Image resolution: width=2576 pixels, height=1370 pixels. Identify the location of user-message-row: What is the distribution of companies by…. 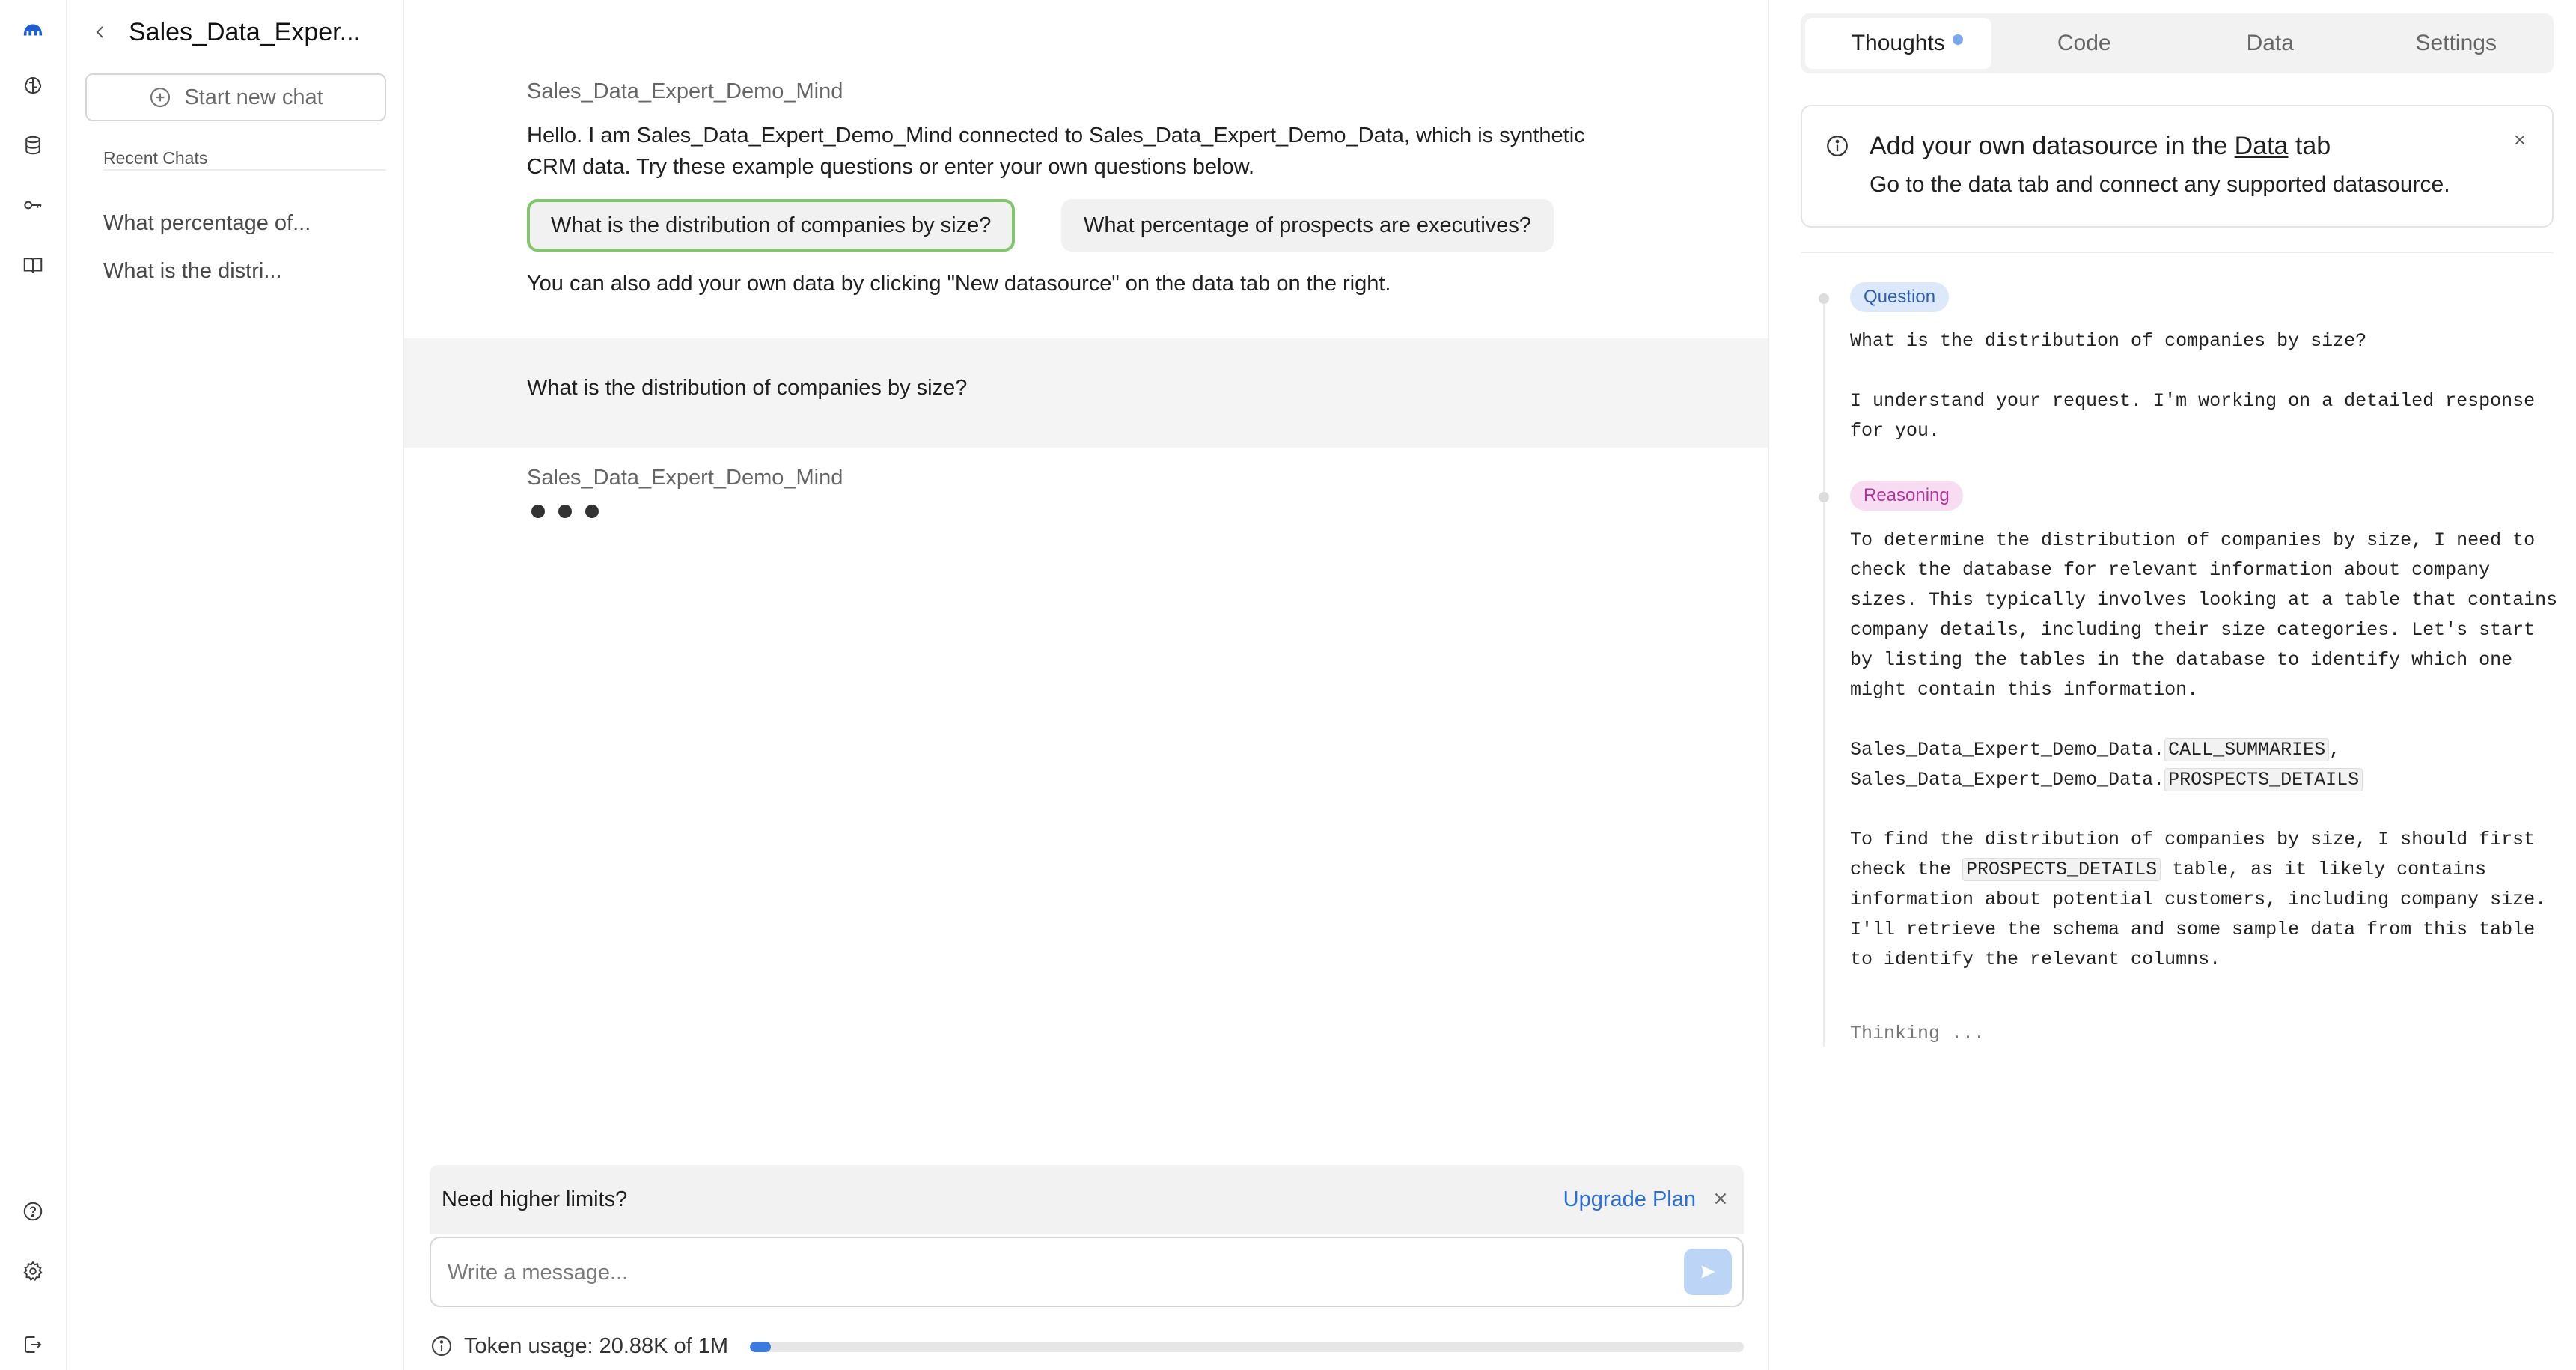
(1086, 393).